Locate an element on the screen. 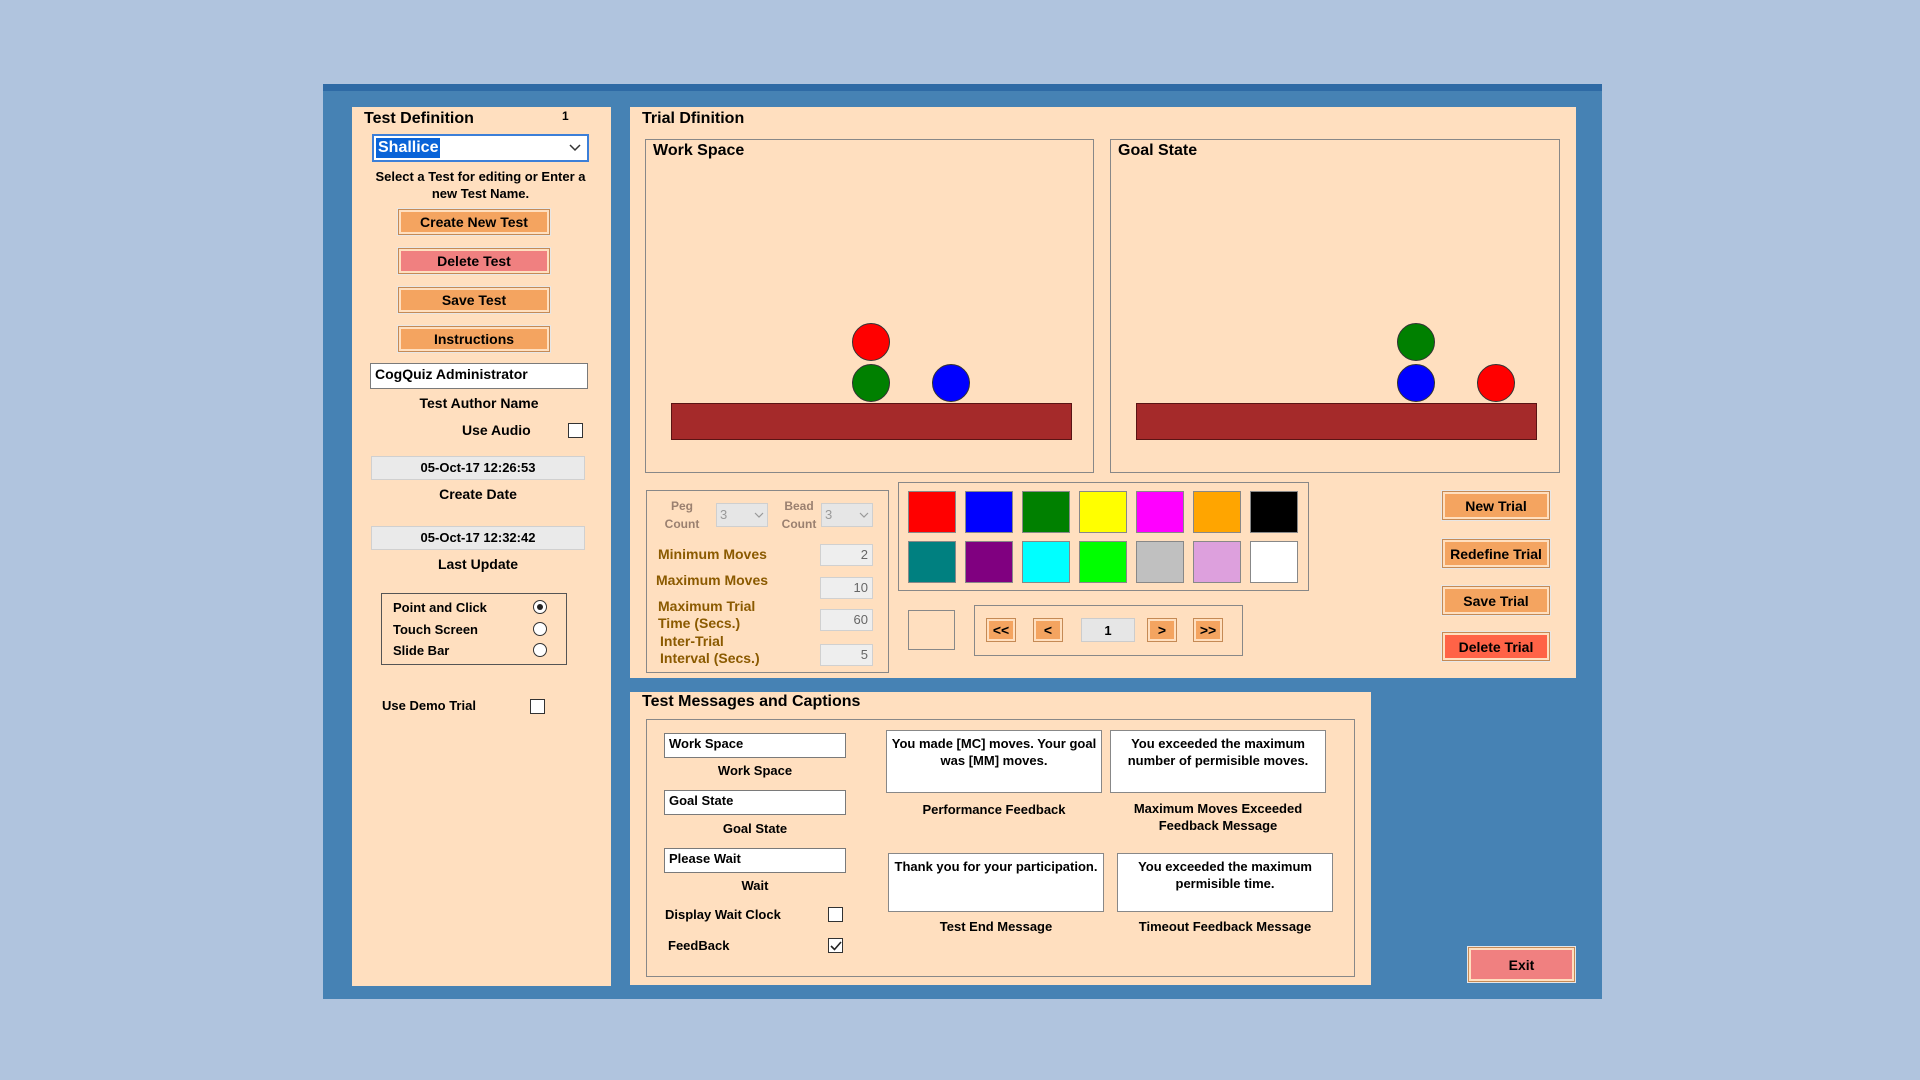  create-date-field: 05-Oct-17 12:26:53 is located at coordinates (478, 468).